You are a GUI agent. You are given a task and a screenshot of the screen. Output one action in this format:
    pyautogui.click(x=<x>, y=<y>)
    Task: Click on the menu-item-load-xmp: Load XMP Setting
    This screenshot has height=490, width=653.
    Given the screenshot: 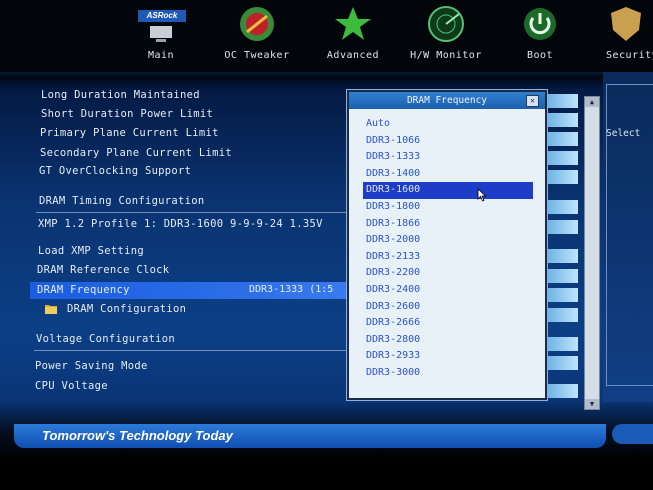 What is the action you would take?
    pyautogui.click(x=91, y=251)
    